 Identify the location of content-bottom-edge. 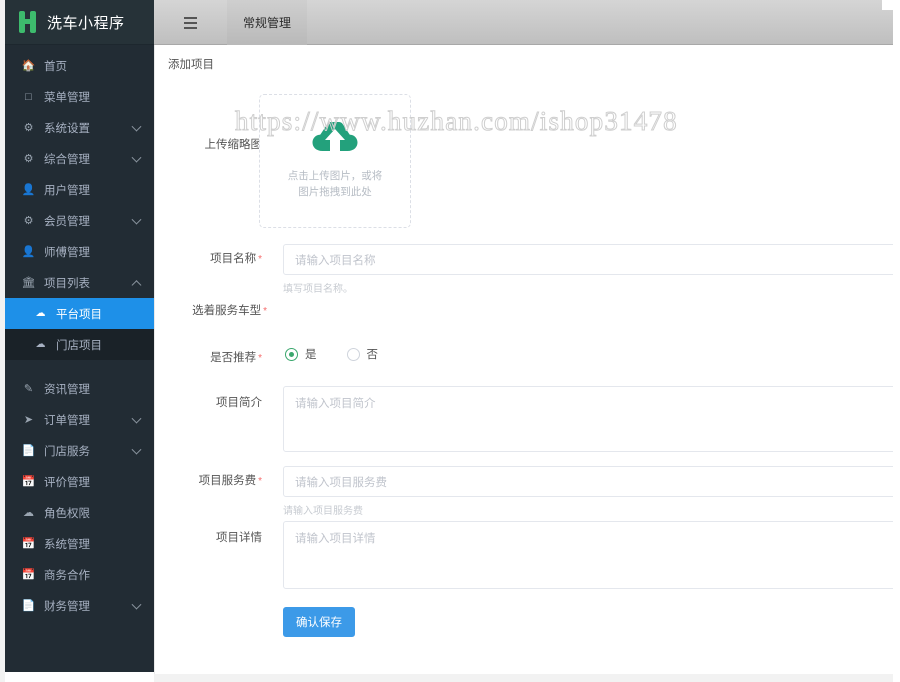
(523, 678).